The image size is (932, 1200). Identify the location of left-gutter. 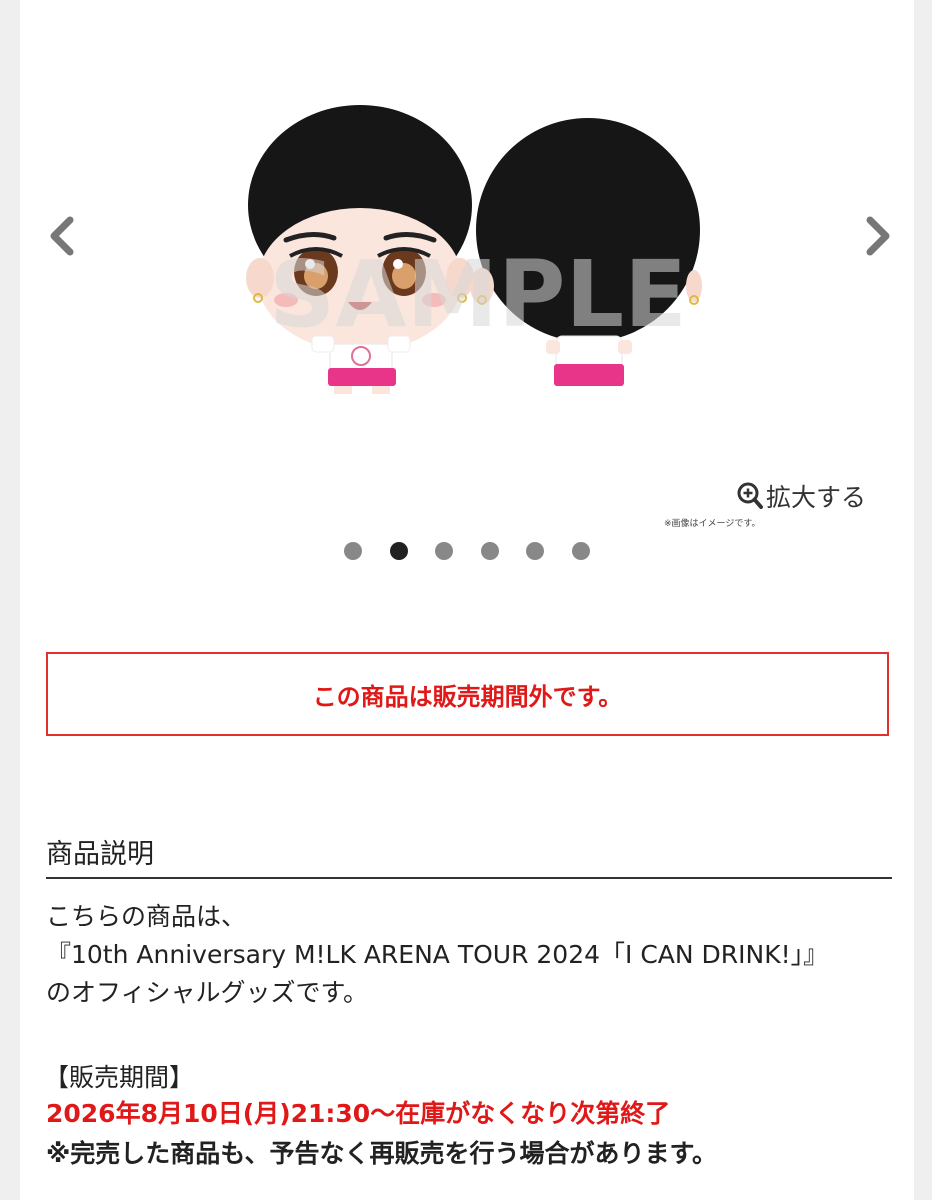
(10, 600).